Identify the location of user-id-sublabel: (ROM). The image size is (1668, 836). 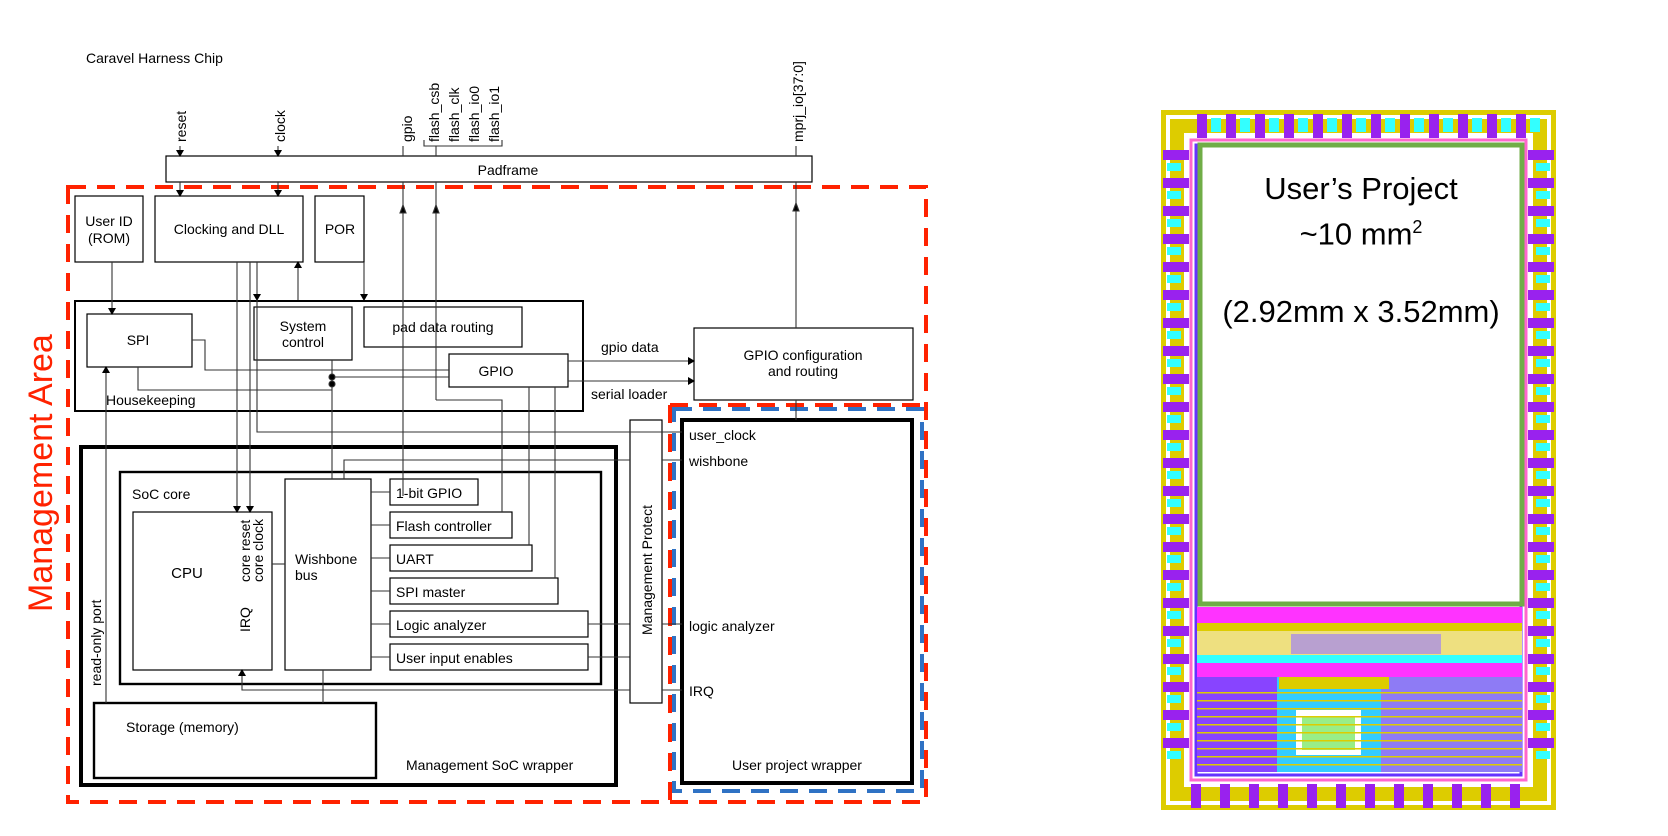
(109, 238).